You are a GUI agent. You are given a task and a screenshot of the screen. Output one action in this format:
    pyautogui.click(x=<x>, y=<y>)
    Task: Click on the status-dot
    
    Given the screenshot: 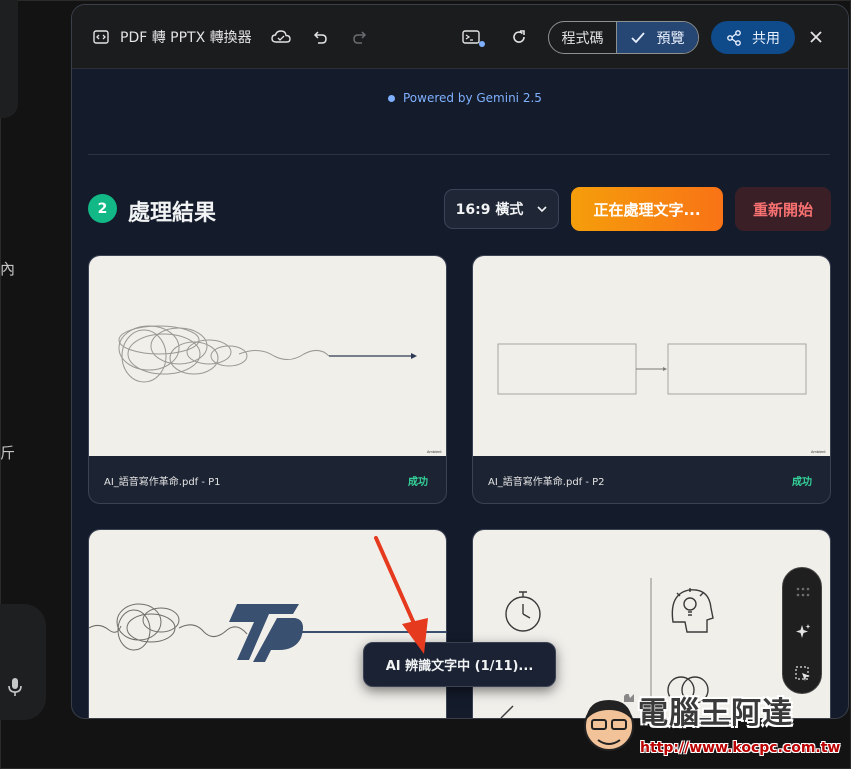 What is the action you would take?
    pyautogui.click(x=391, y=98)
    